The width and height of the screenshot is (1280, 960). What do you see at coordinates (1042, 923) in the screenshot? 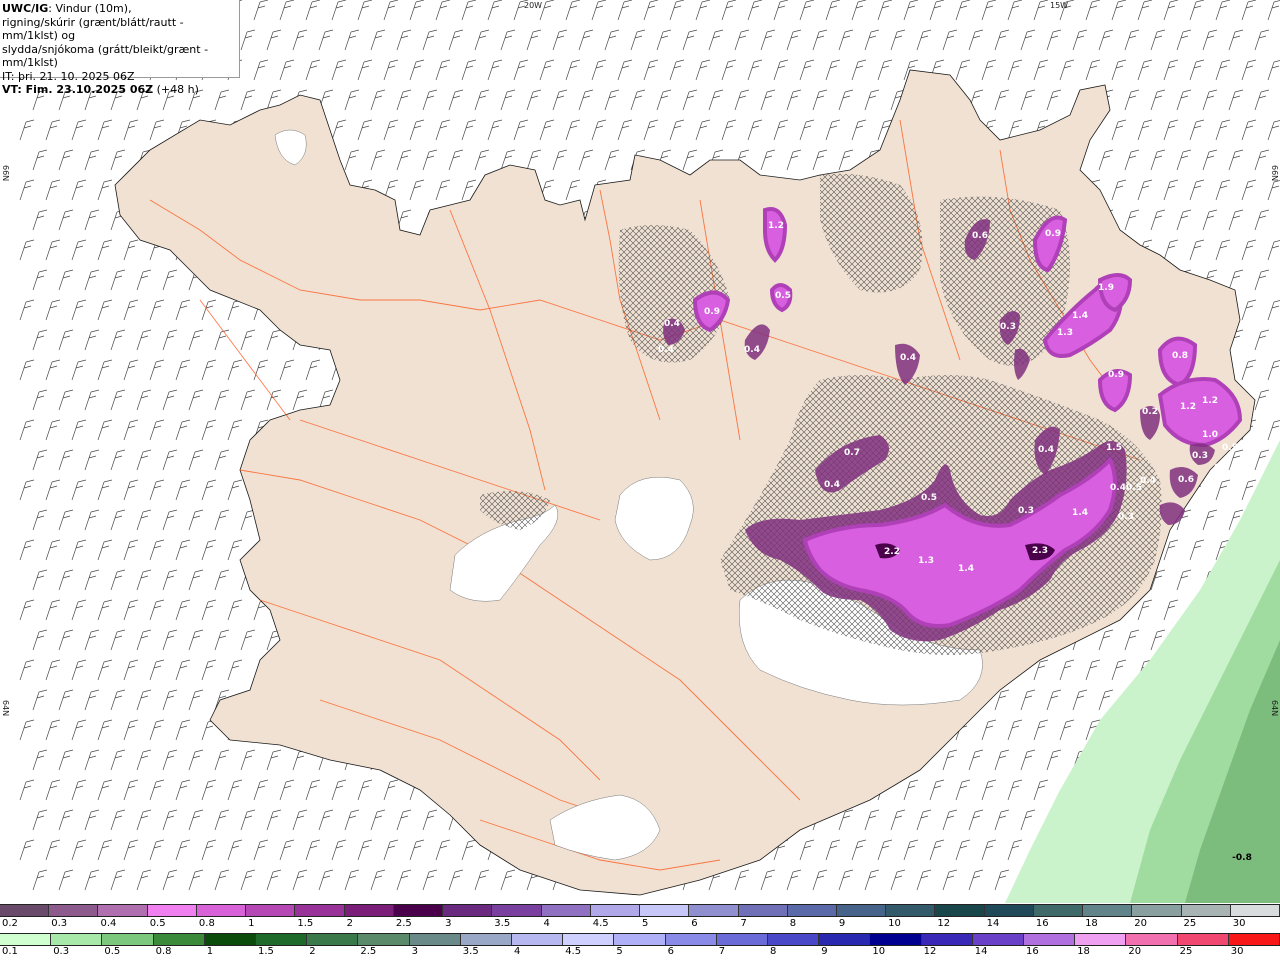
I see `legend-label: 16` at bounding box center [1042, 923].